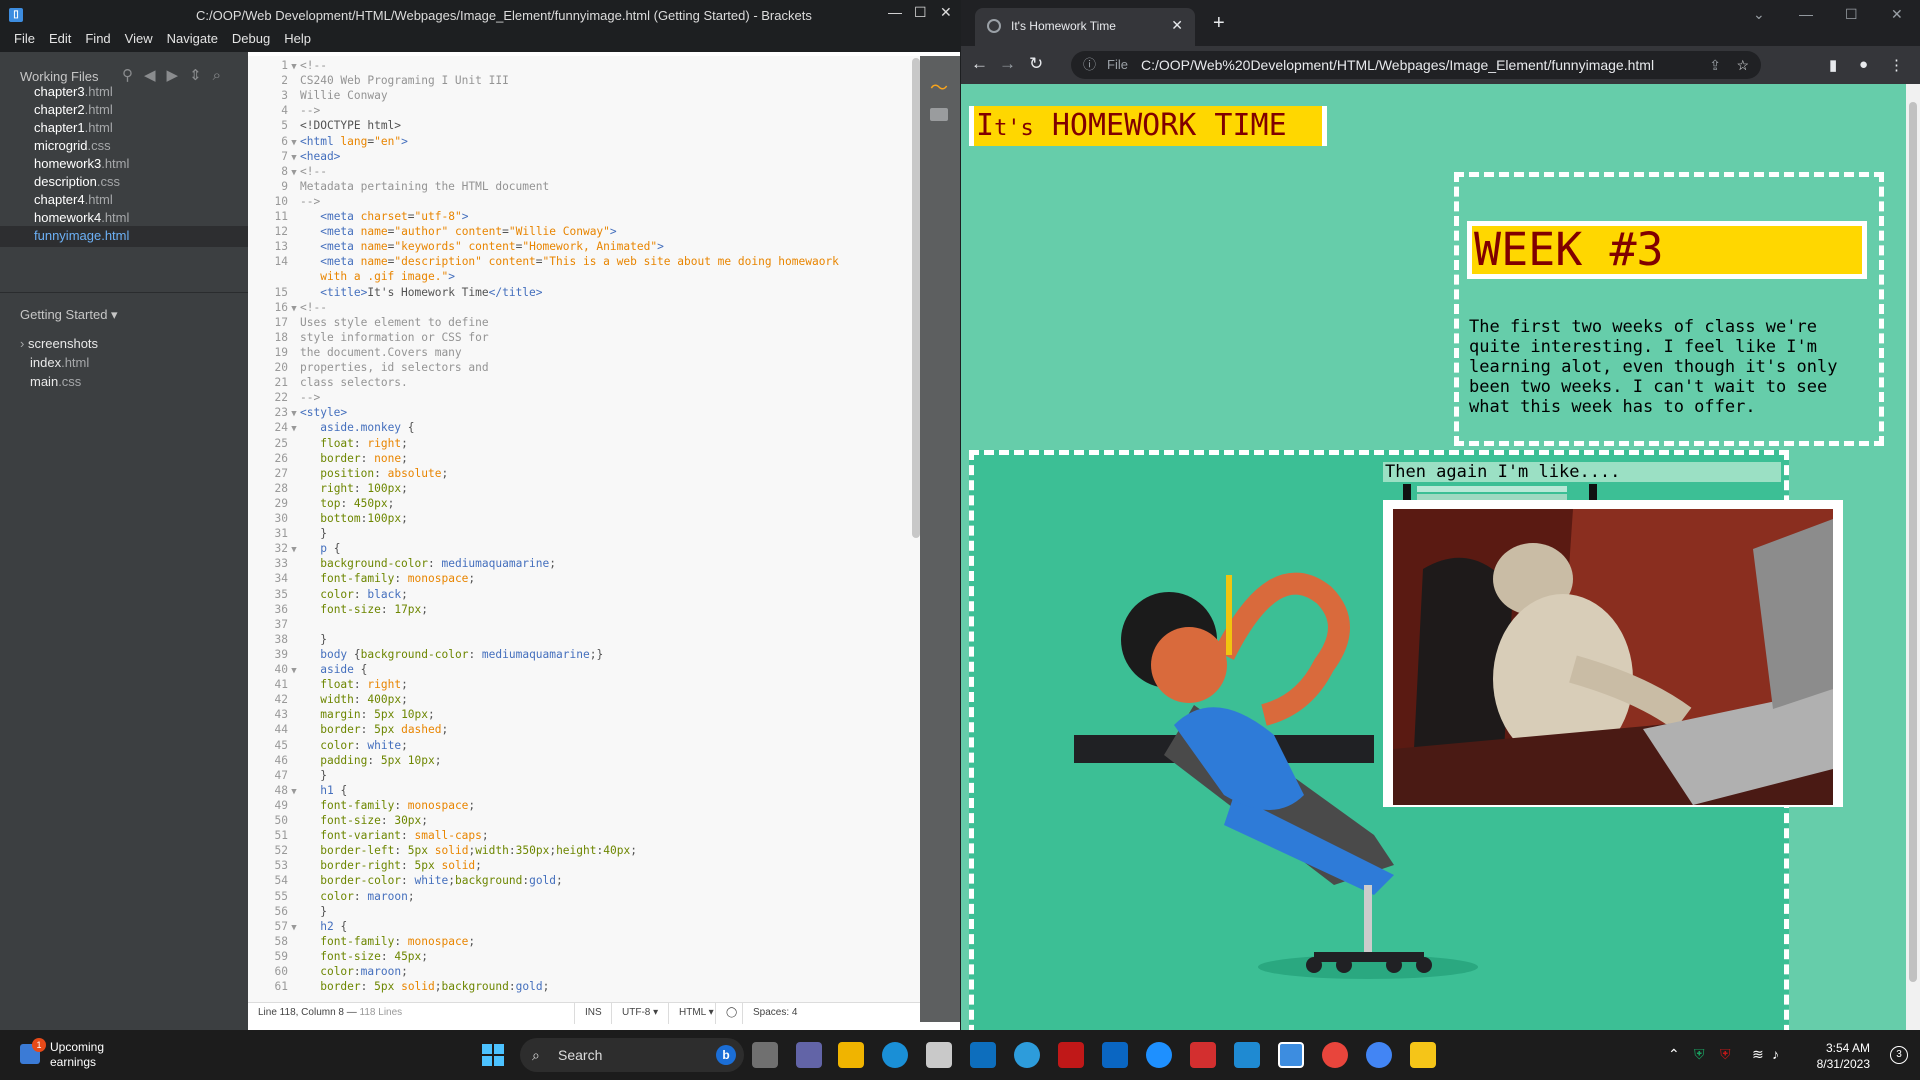 Image resolution: width=1920 pixels, height=1080 pixels. What do you see at coordinates (939, 114) in the screenshot?
I see `extension-manager-icon` at bounding box center [939, 114].